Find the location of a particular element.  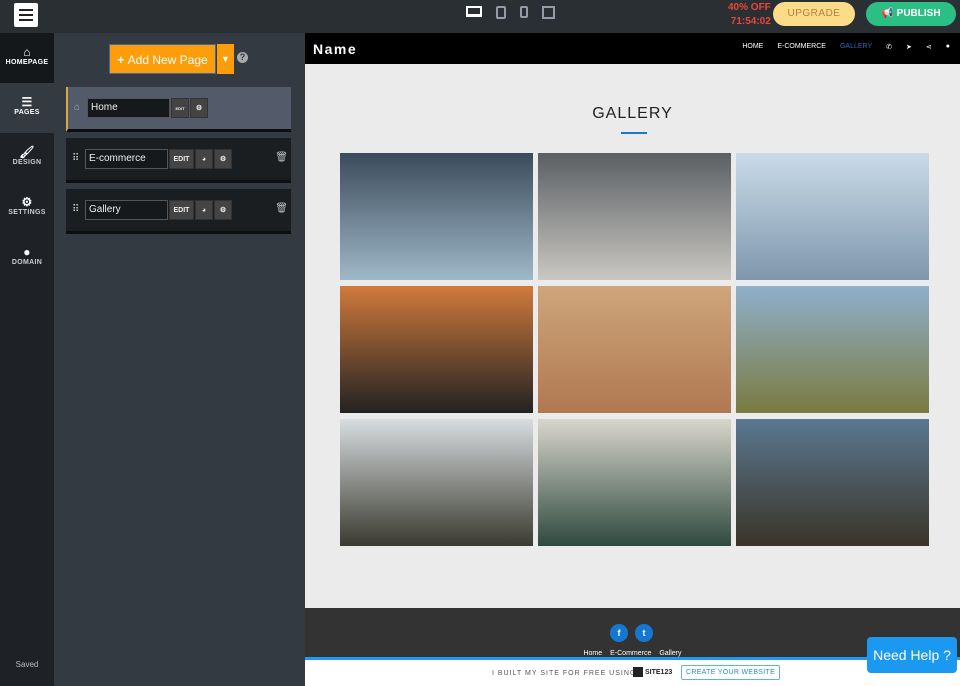

footer-link: E-Commerce is located at coordinates (630, 653).